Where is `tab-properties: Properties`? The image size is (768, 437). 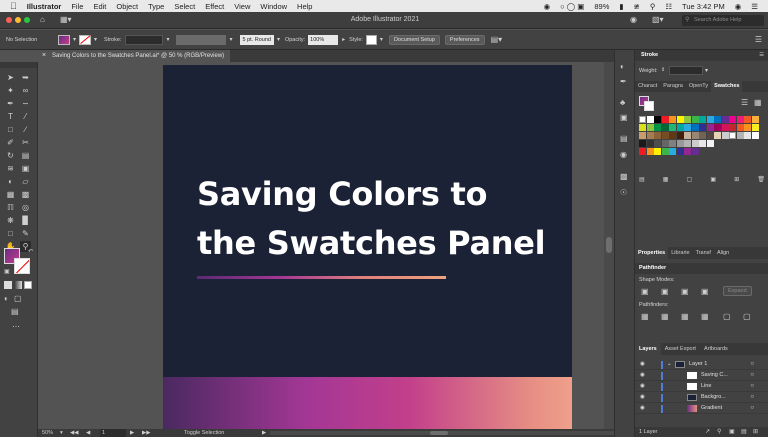
tab-properties: Properties is located at coordinates (652, 253).